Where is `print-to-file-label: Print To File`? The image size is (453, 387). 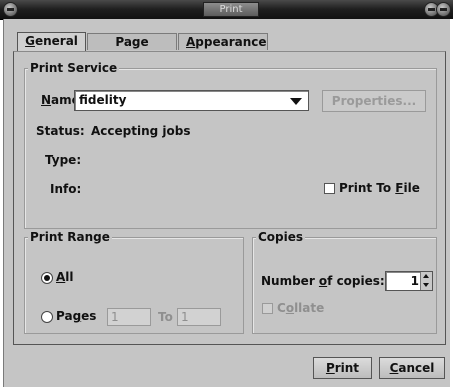
print-to-file-label: Print To File is located at coordinates (379, 188).